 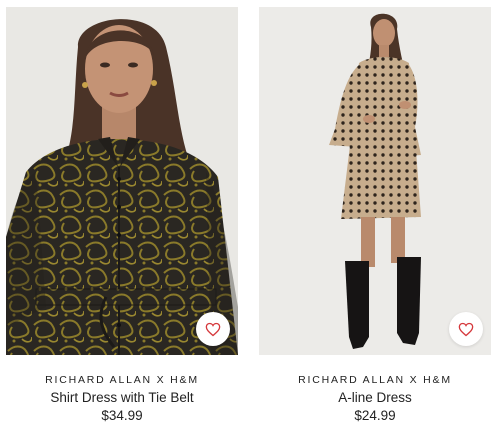 I want to click on product-name: A-line Dress, so click(x=375, y=397).